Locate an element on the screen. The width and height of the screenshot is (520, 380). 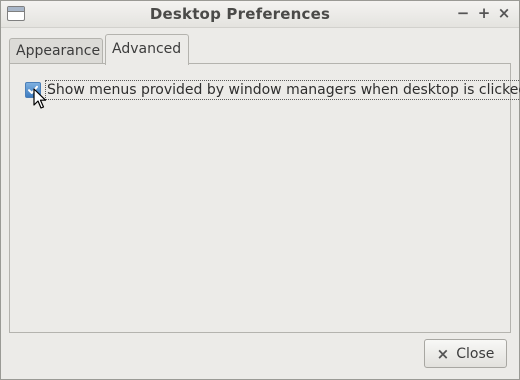
maximize-button: + is located at coordinates (484, 13).